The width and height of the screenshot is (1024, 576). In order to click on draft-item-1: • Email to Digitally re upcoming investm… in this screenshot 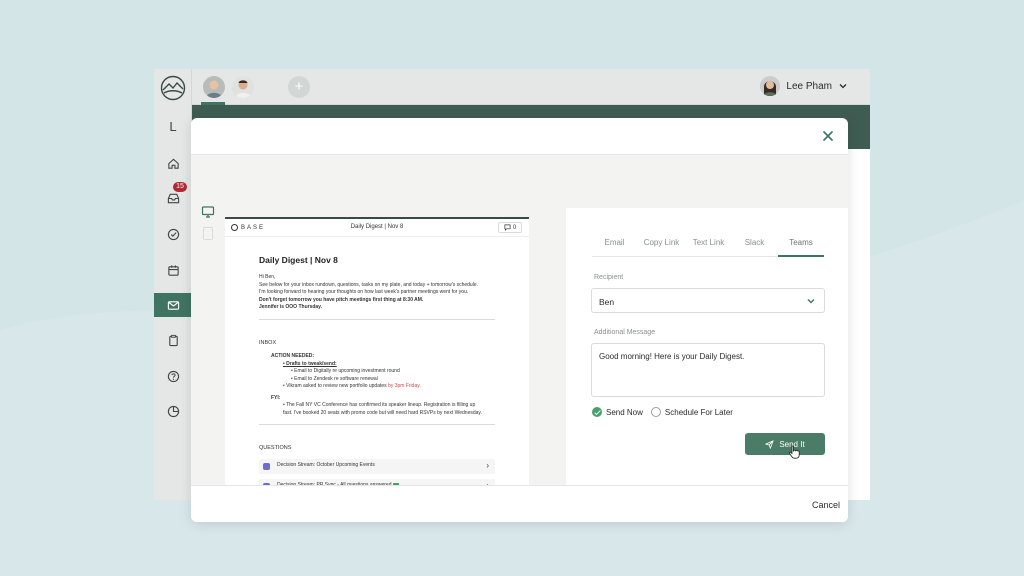, I will do `click(345, 371)`.